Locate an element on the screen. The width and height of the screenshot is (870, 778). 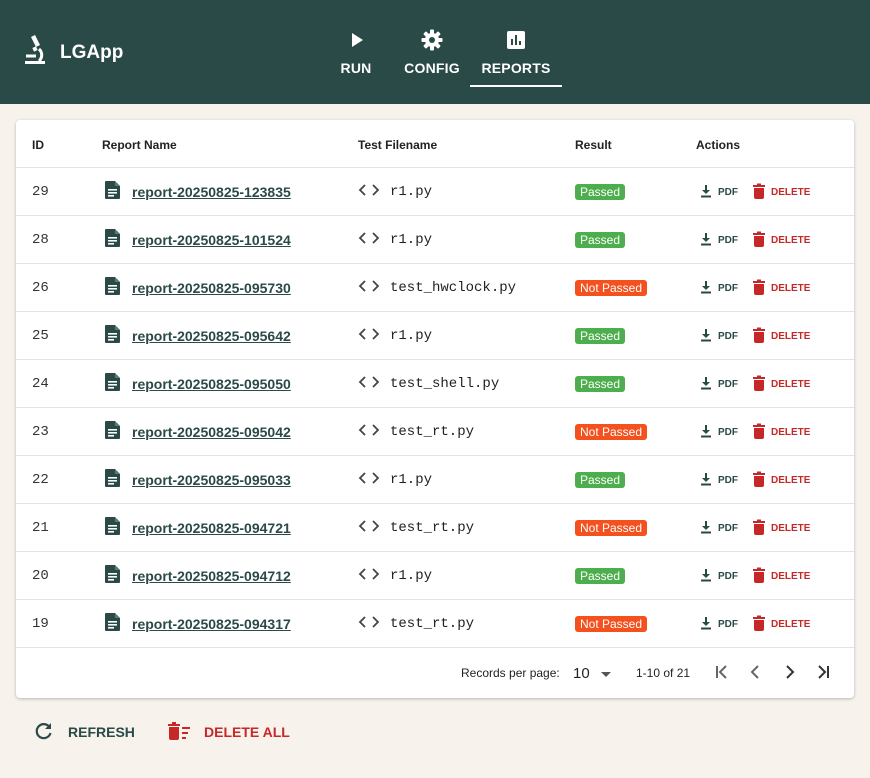
first-page-button is located at coordinates (722, 673).